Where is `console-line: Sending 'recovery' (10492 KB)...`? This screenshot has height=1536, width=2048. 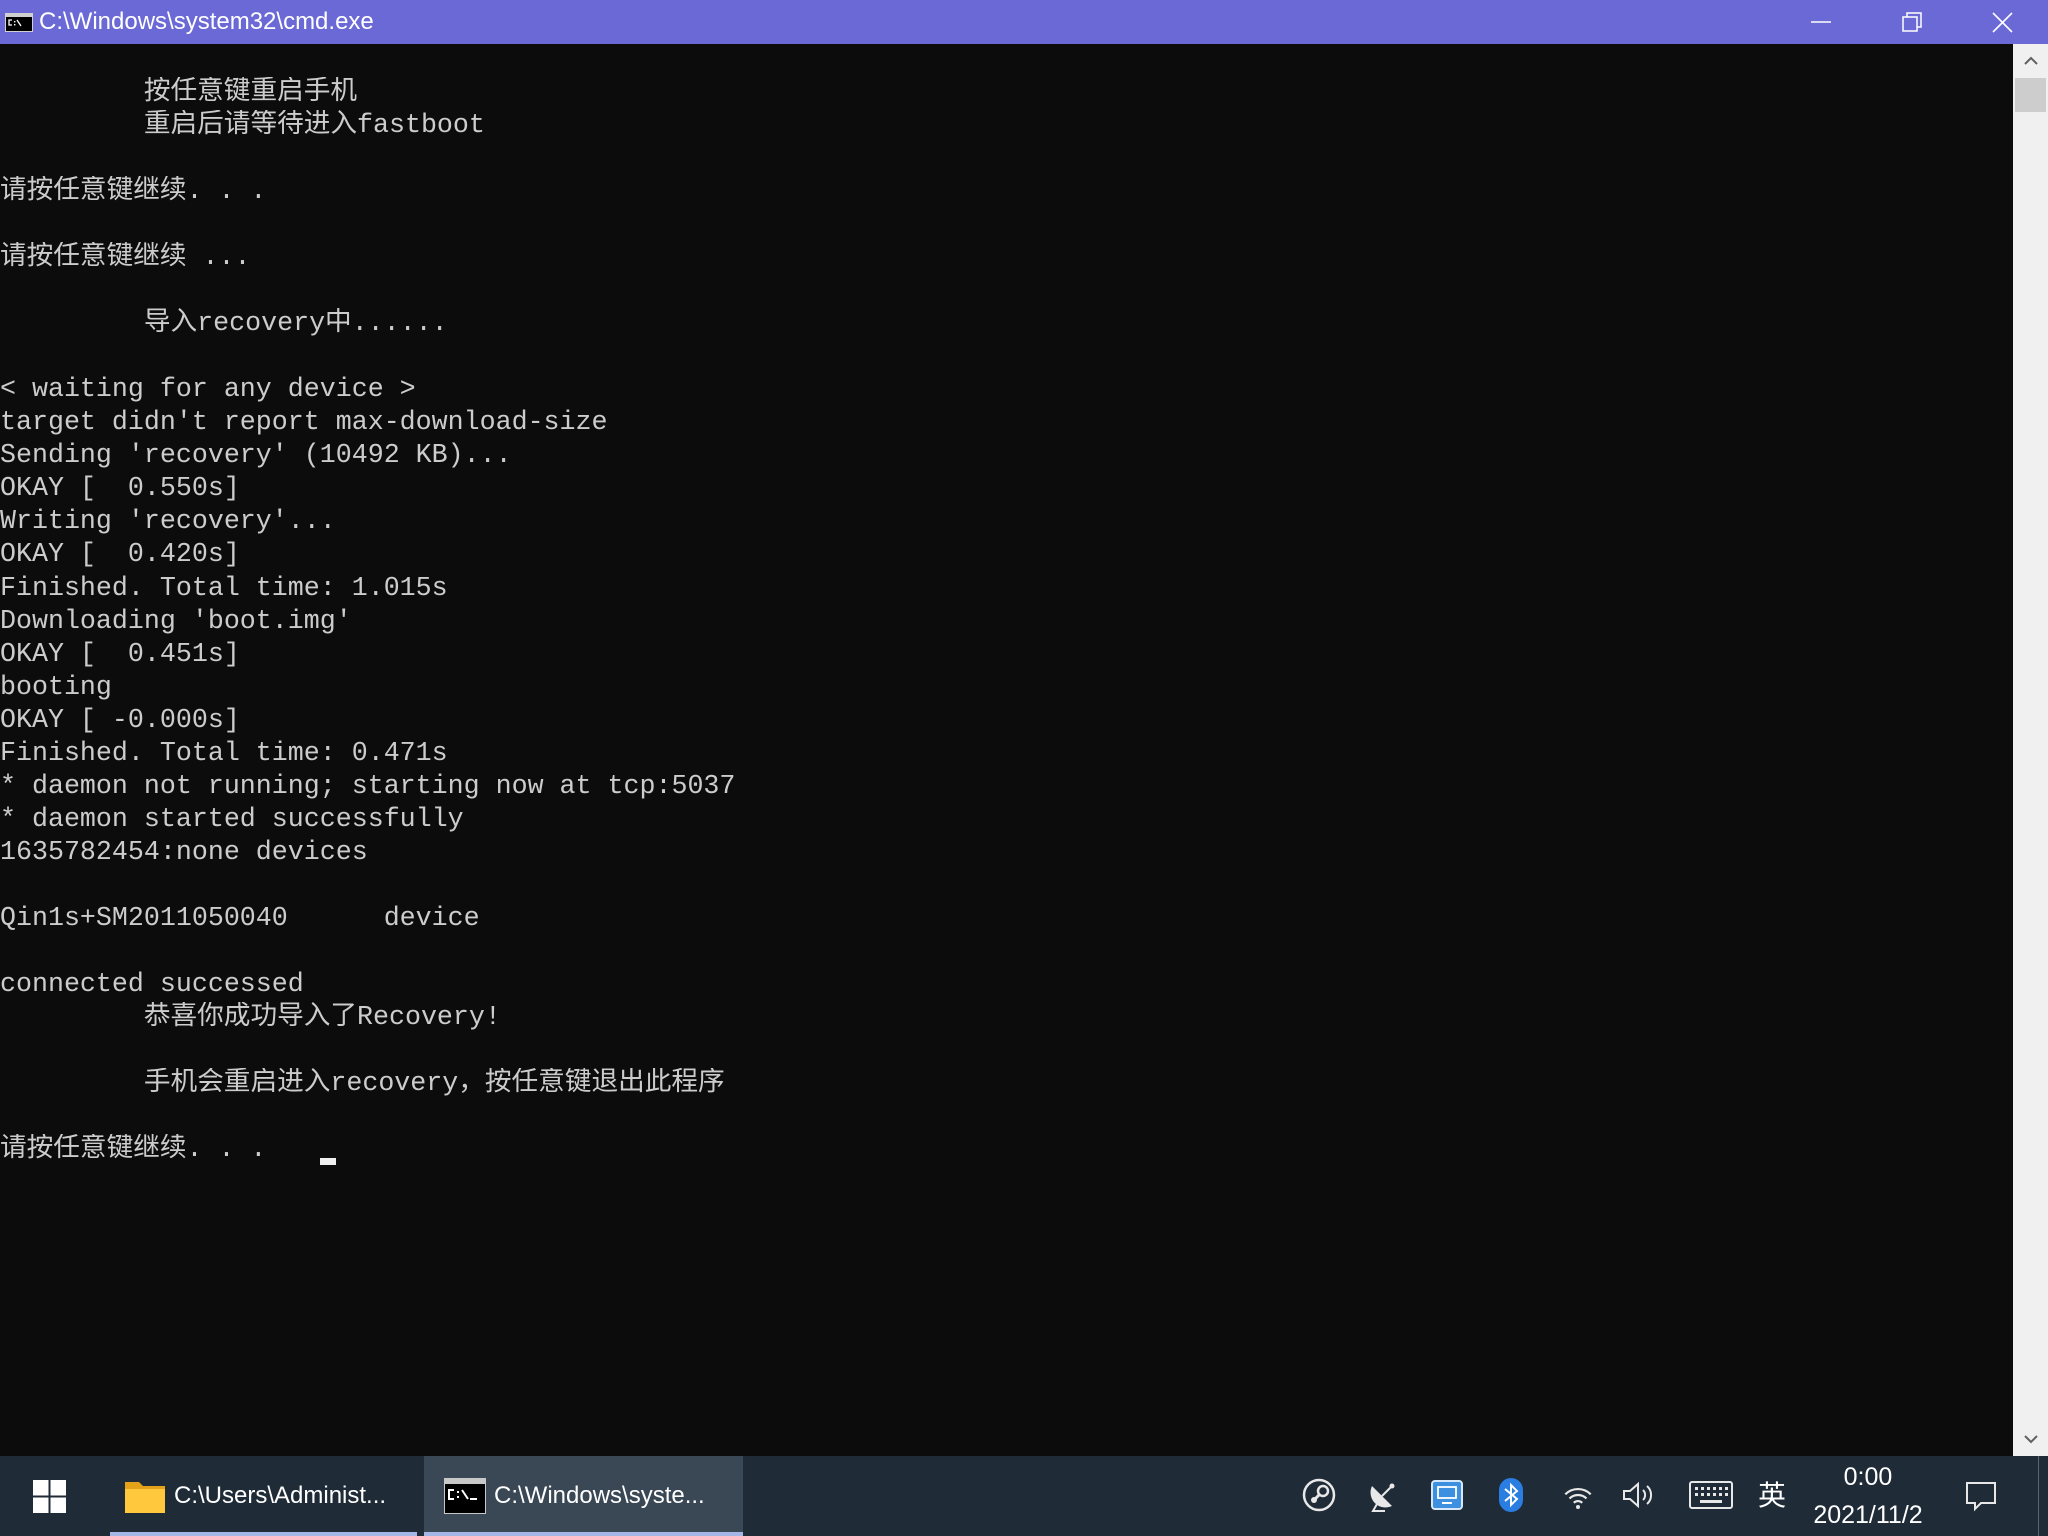 console-line: Sending 'recovery' (10492 KB)... is located at coordinates (256, 456).